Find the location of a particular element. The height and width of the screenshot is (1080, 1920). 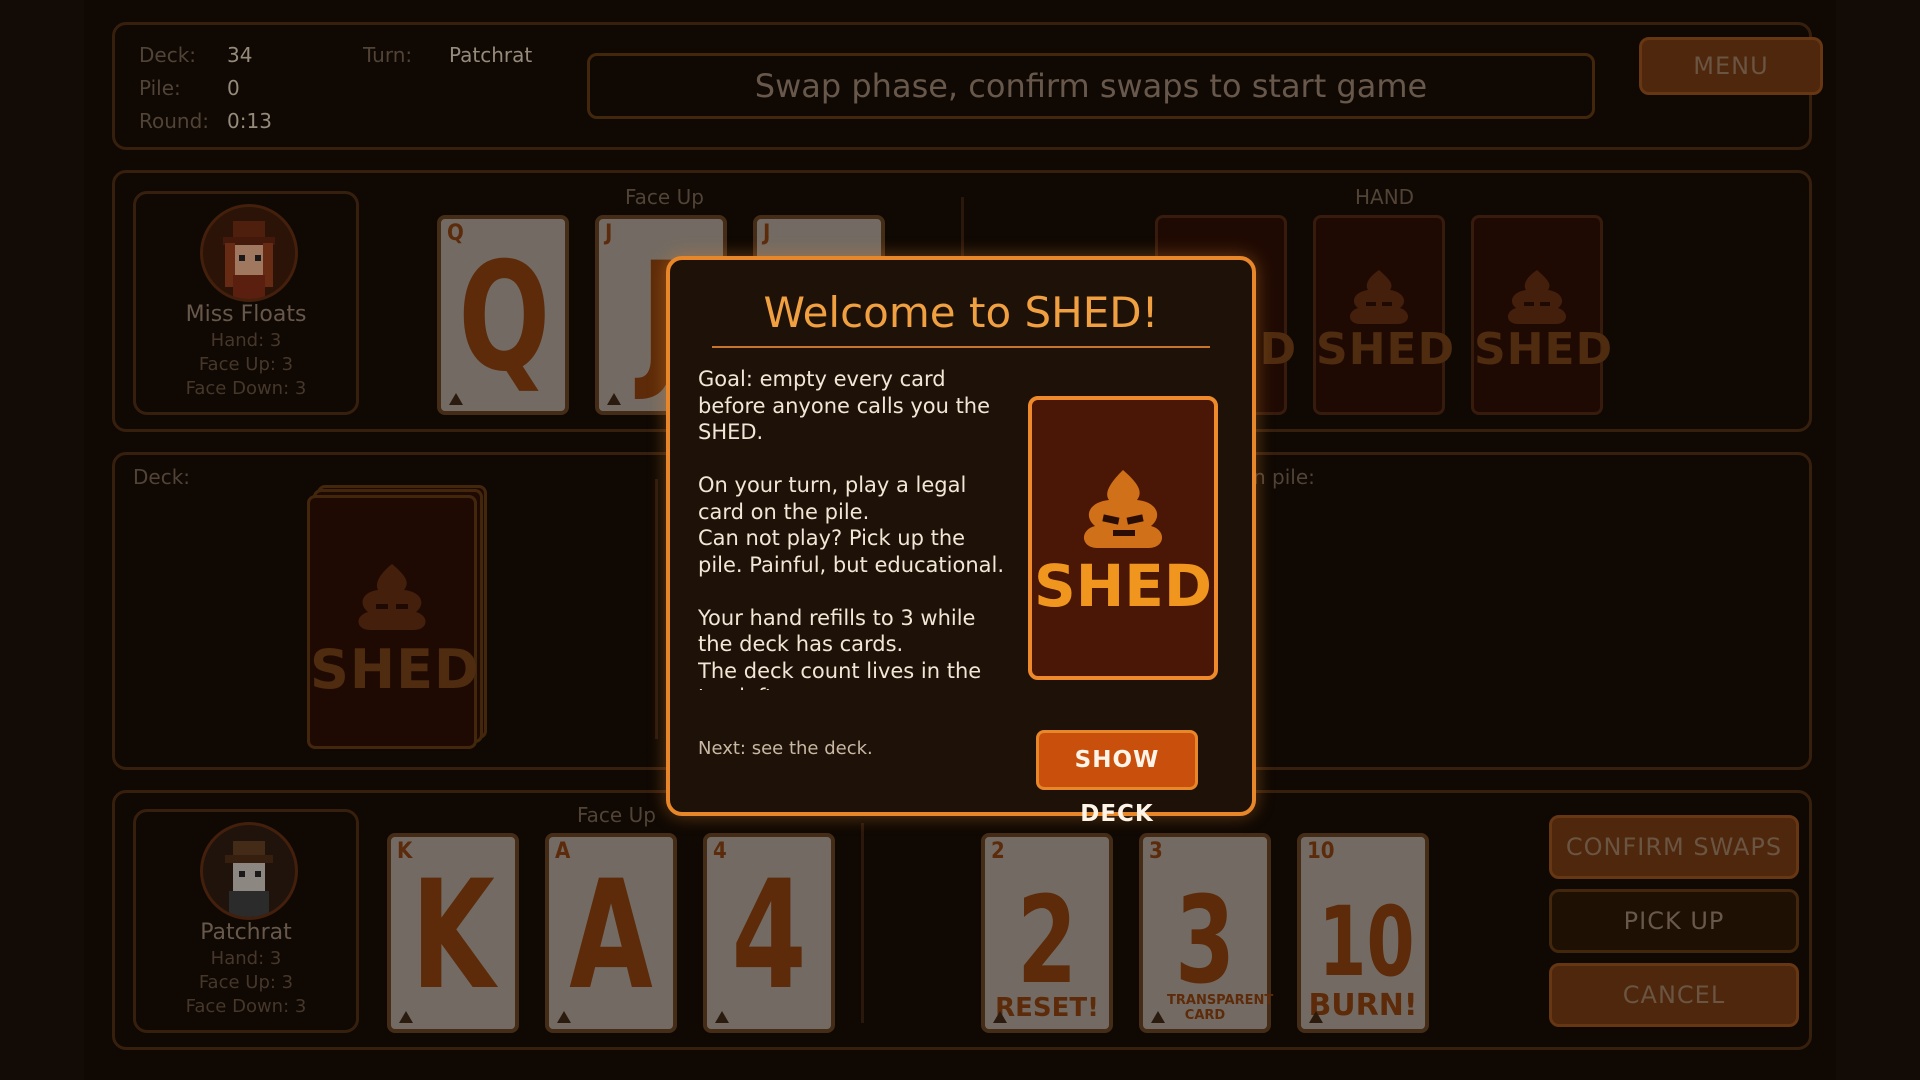

dialog-title: Welcome to SHED! is located at coordinates (961, 312).